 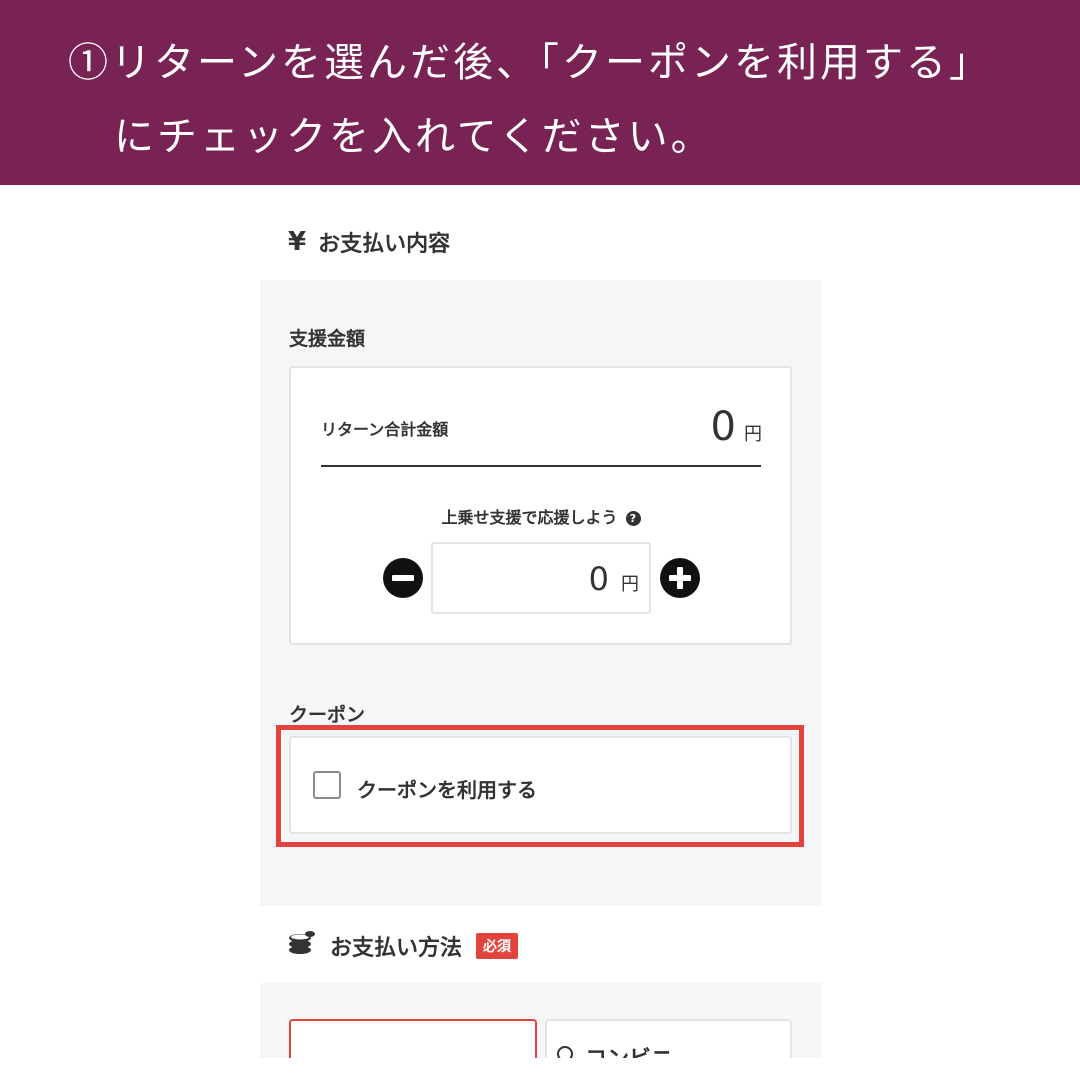 I want to click on increase-button, so click(x=680, y=578).